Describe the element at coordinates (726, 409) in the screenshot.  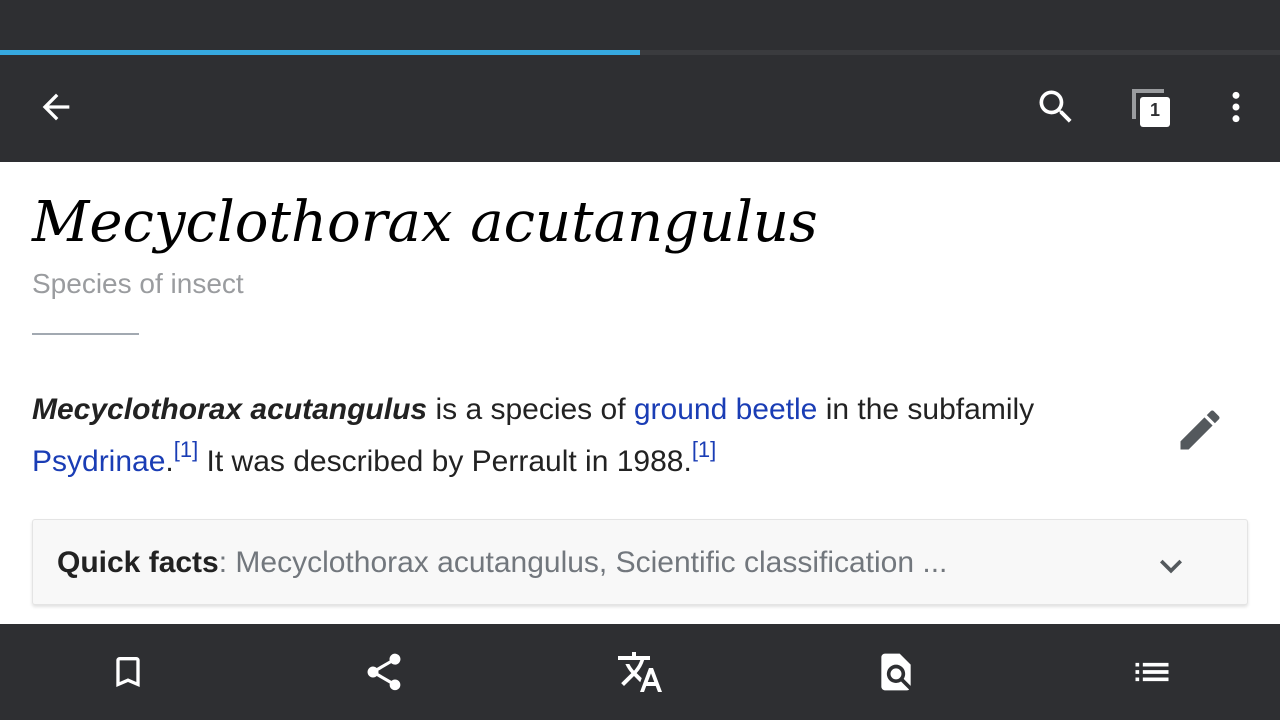
I see `link-ground-beetle: ground beetle` at that location.